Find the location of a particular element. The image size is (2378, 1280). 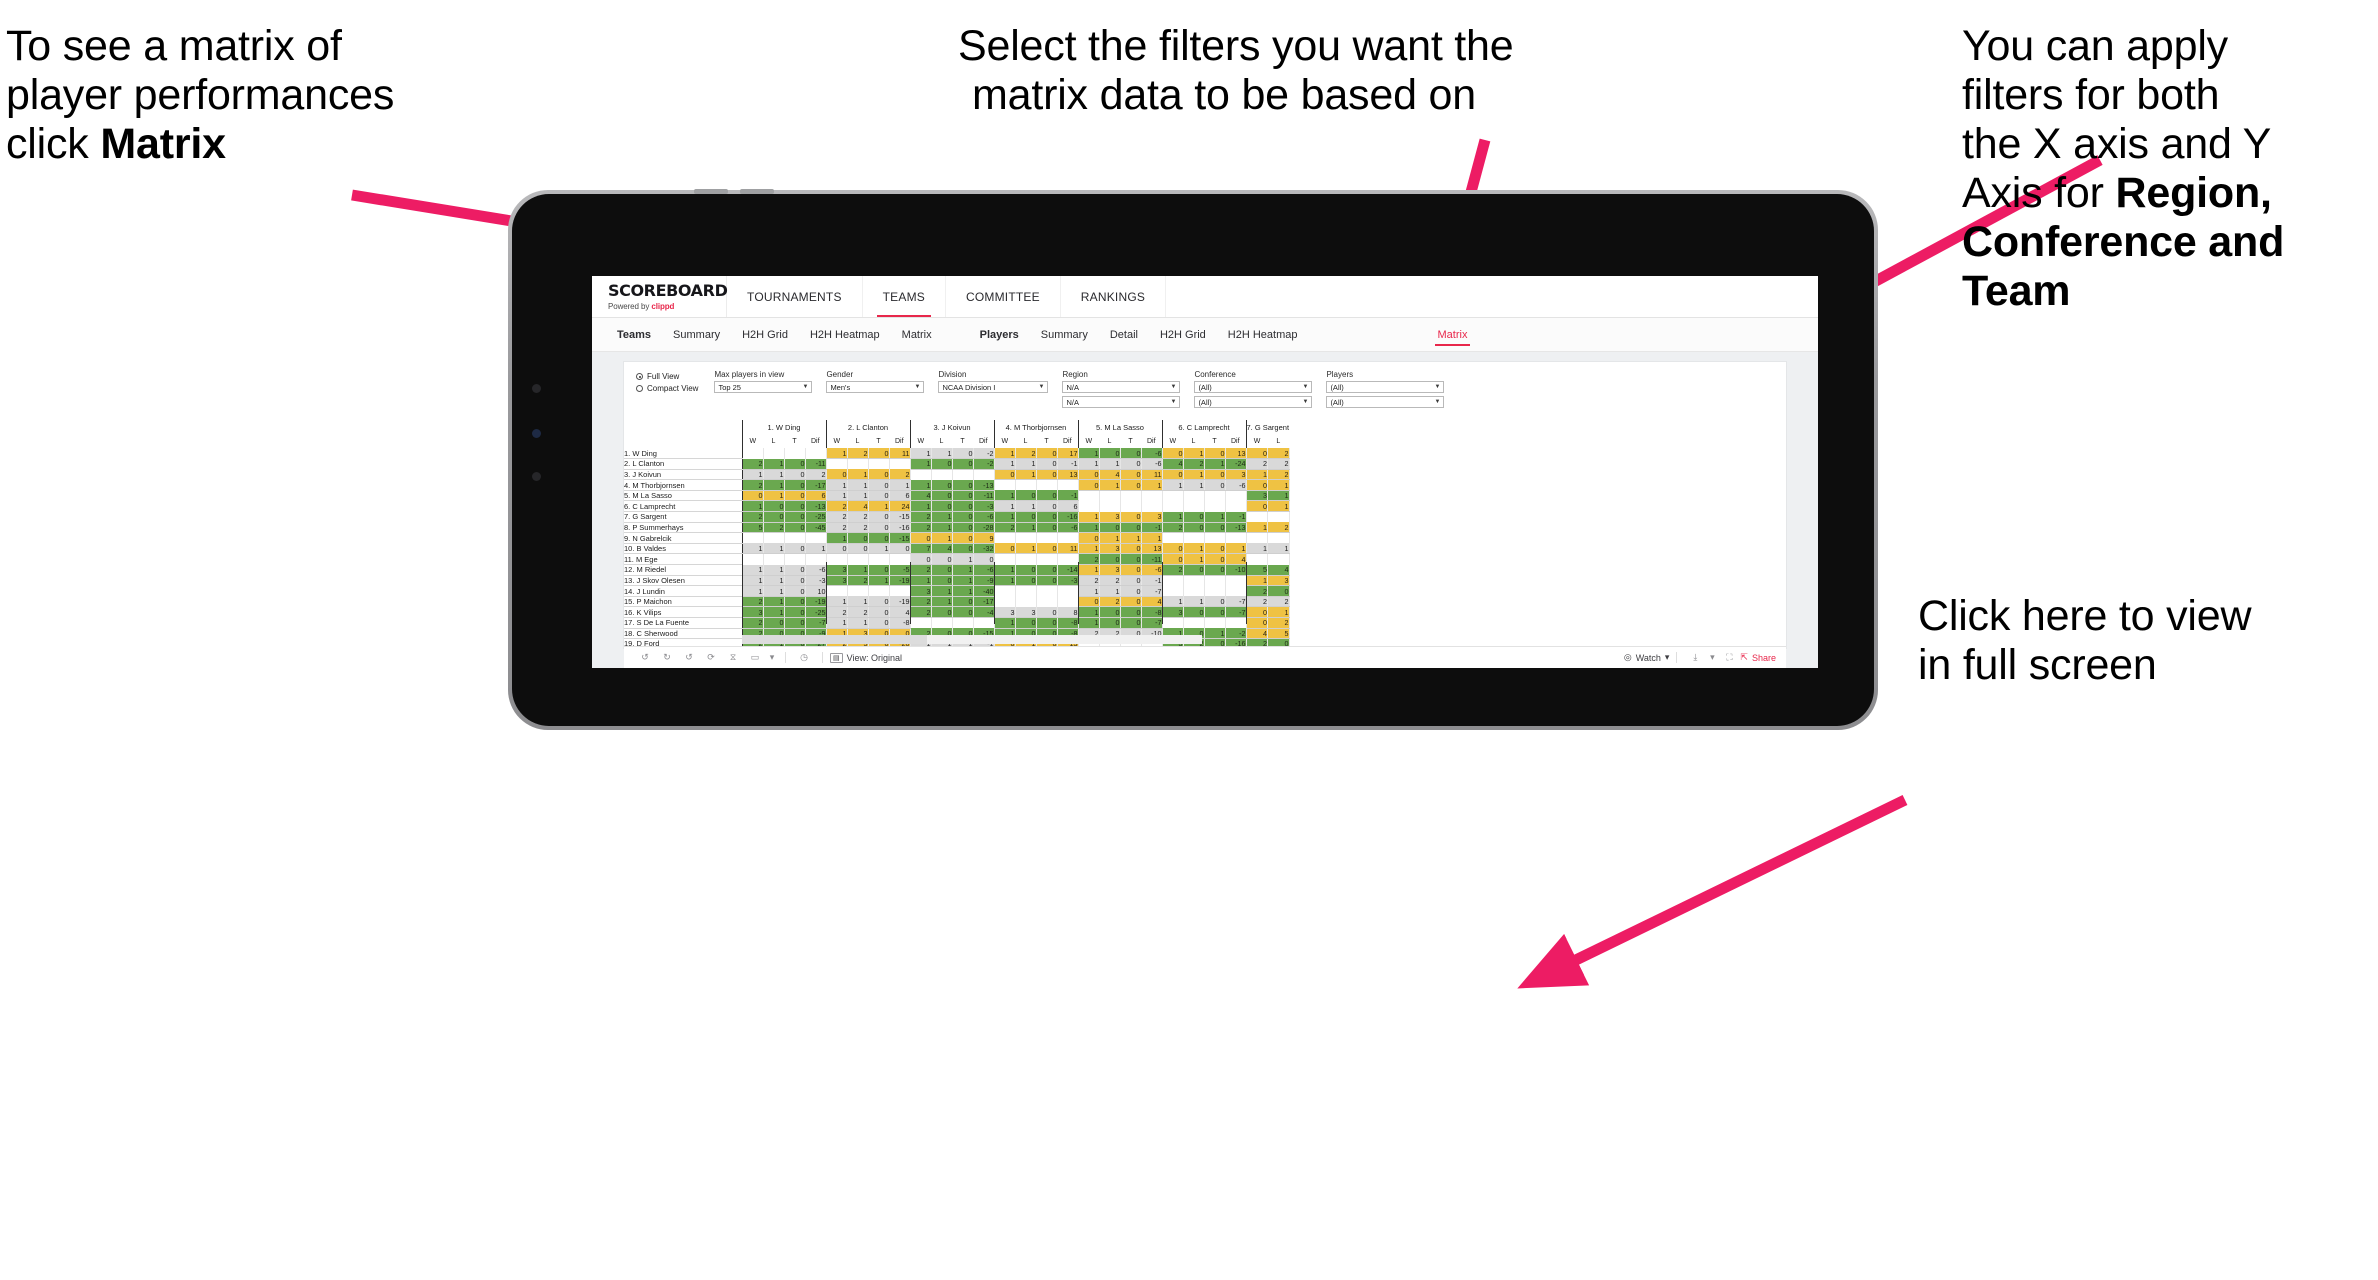

matrix-cell: 9 is located at coordinates (984, 538).